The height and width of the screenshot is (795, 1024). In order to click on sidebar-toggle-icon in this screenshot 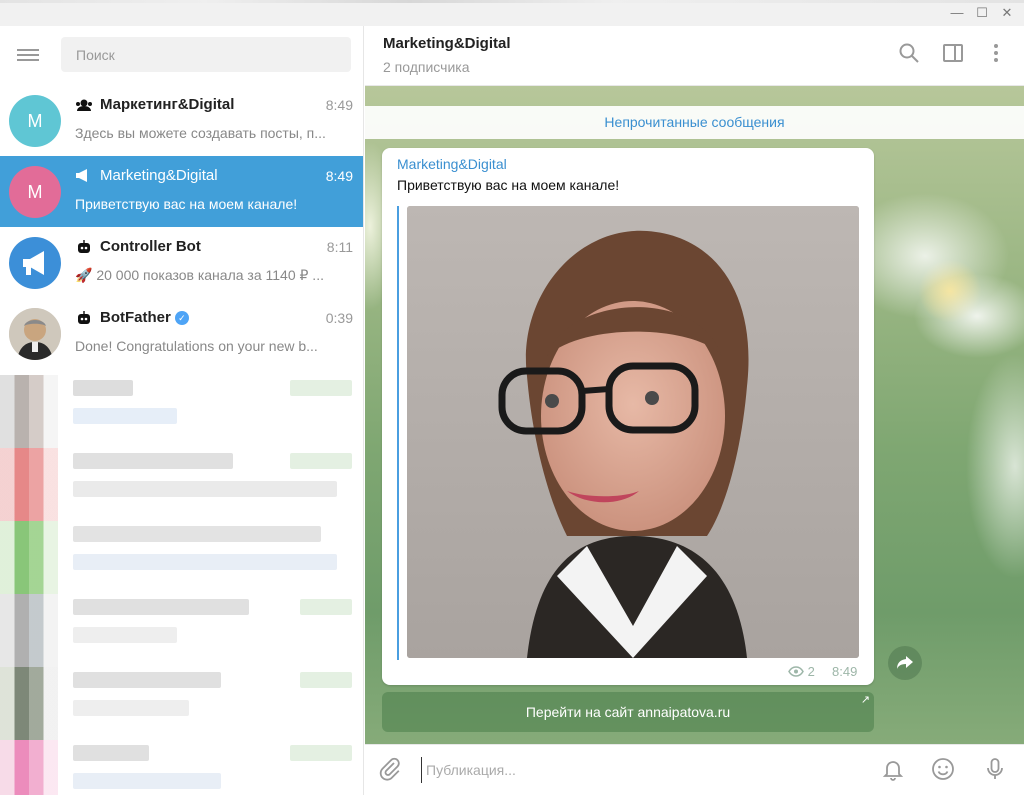, I will do `click(953, 55)`.